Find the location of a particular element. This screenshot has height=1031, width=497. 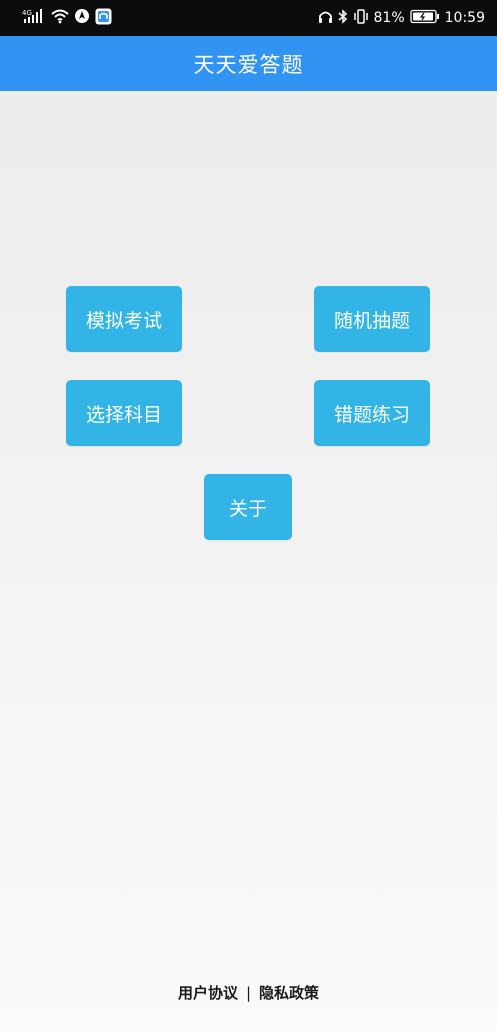

mock-exam-button: 模拟考试 is located at coordinates (124, 319).